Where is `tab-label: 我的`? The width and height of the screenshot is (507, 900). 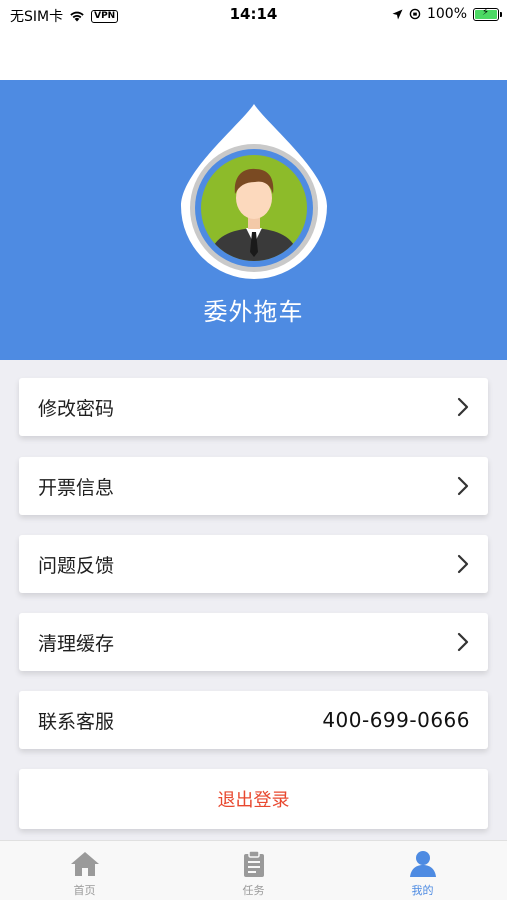
tab-label: 我的 is located at coordinates (422, 890).